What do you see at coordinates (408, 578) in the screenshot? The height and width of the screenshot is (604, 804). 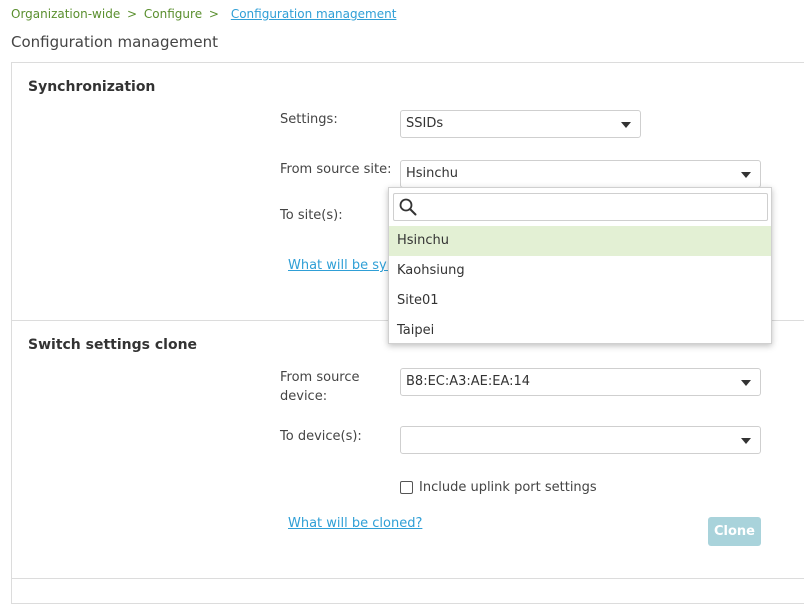 I see `section-divider` at bounding box center [408, 578].